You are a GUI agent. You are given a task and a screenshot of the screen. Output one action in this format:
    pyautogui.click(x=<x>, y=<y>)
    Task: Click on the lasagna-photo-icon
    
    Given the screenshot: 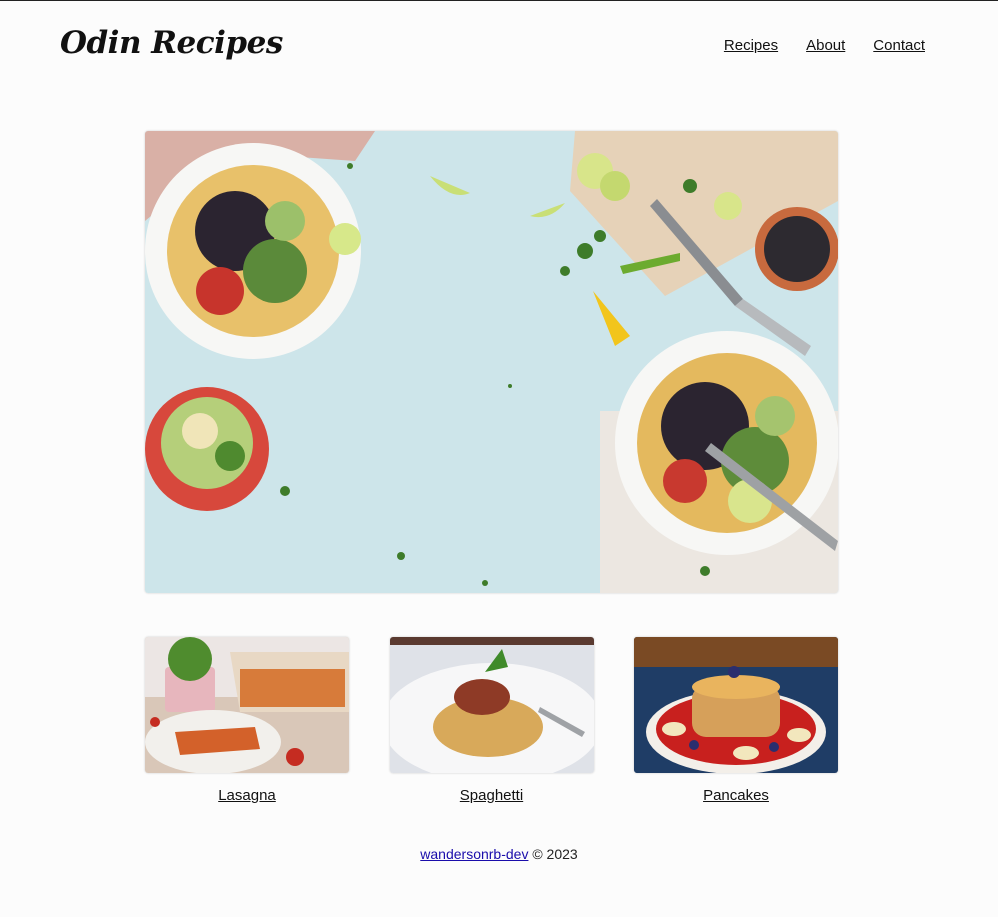 What is the action you would take?
    pyautogui.click(x=247, y=705)
    